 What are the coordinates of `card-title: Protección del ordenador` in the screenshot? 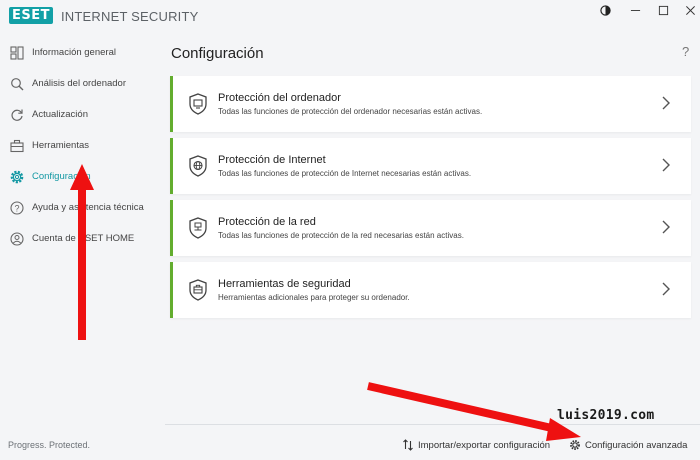 It's located at (279, 98).